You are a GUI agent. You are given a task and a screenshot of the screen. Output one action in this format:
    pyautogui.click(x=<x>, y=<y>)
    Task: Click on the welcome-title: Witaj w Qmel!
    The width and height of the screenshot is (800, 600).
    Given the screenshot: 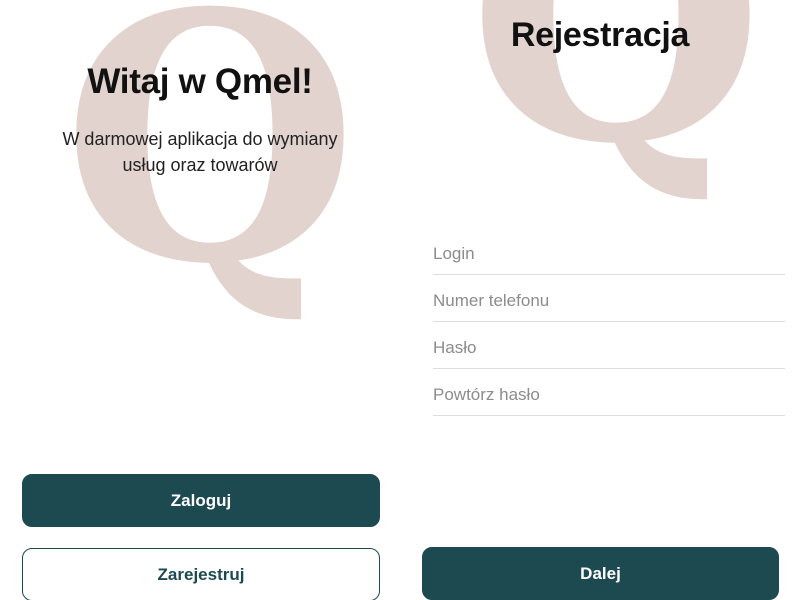 What is the action you would take?
    pyautogui.click(x=200, y=81)
    